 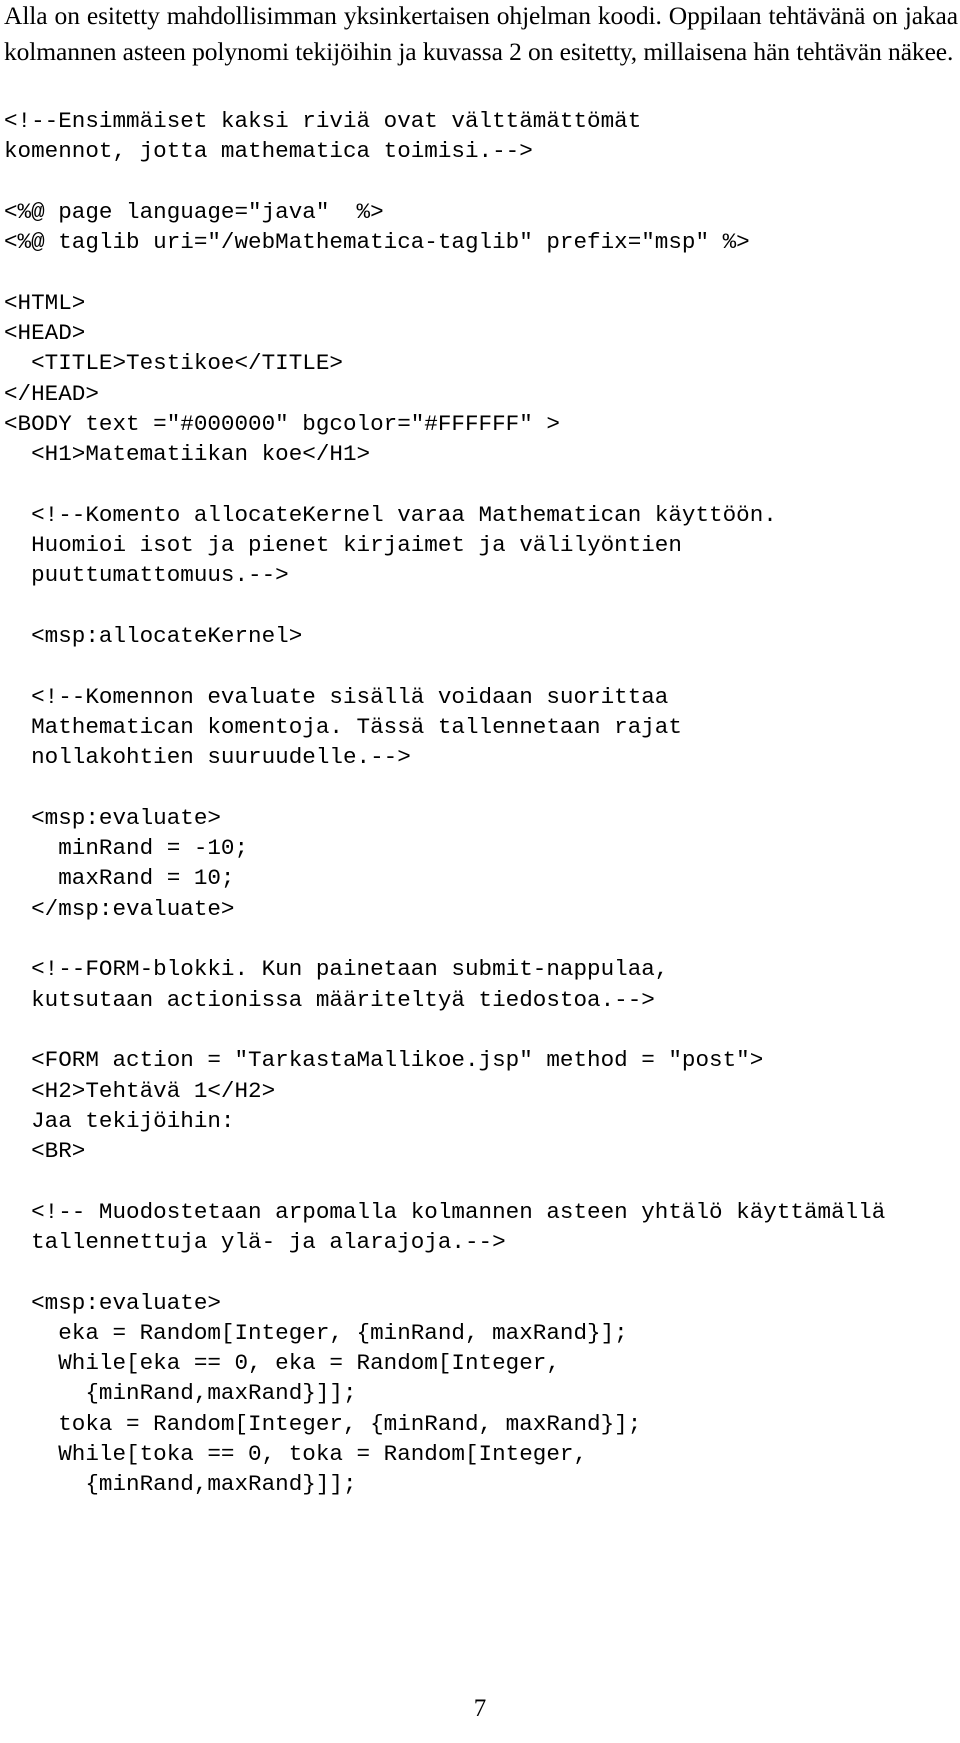 What do you see at coordinates (146, 575) in the screenshot?
I see `code-line: puuttumattomuus.-->` at bounding box center [146, 575].